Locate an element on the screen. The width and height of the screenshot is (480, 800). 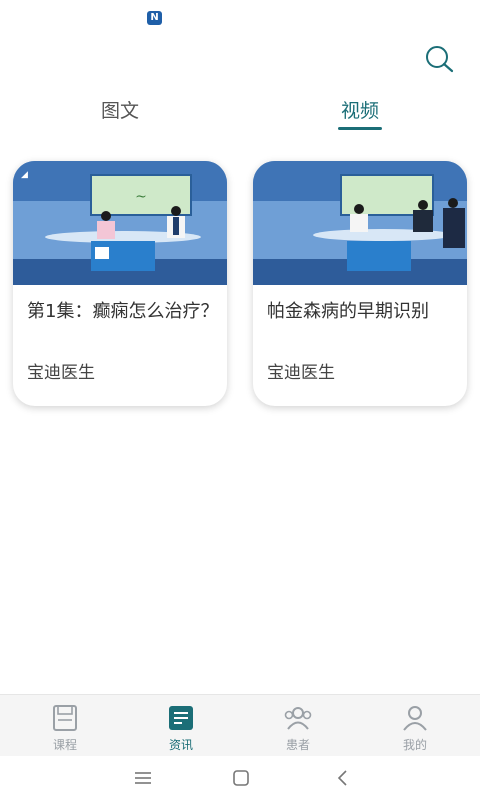
system-navigation-bar is located at coordinates (240, 778).